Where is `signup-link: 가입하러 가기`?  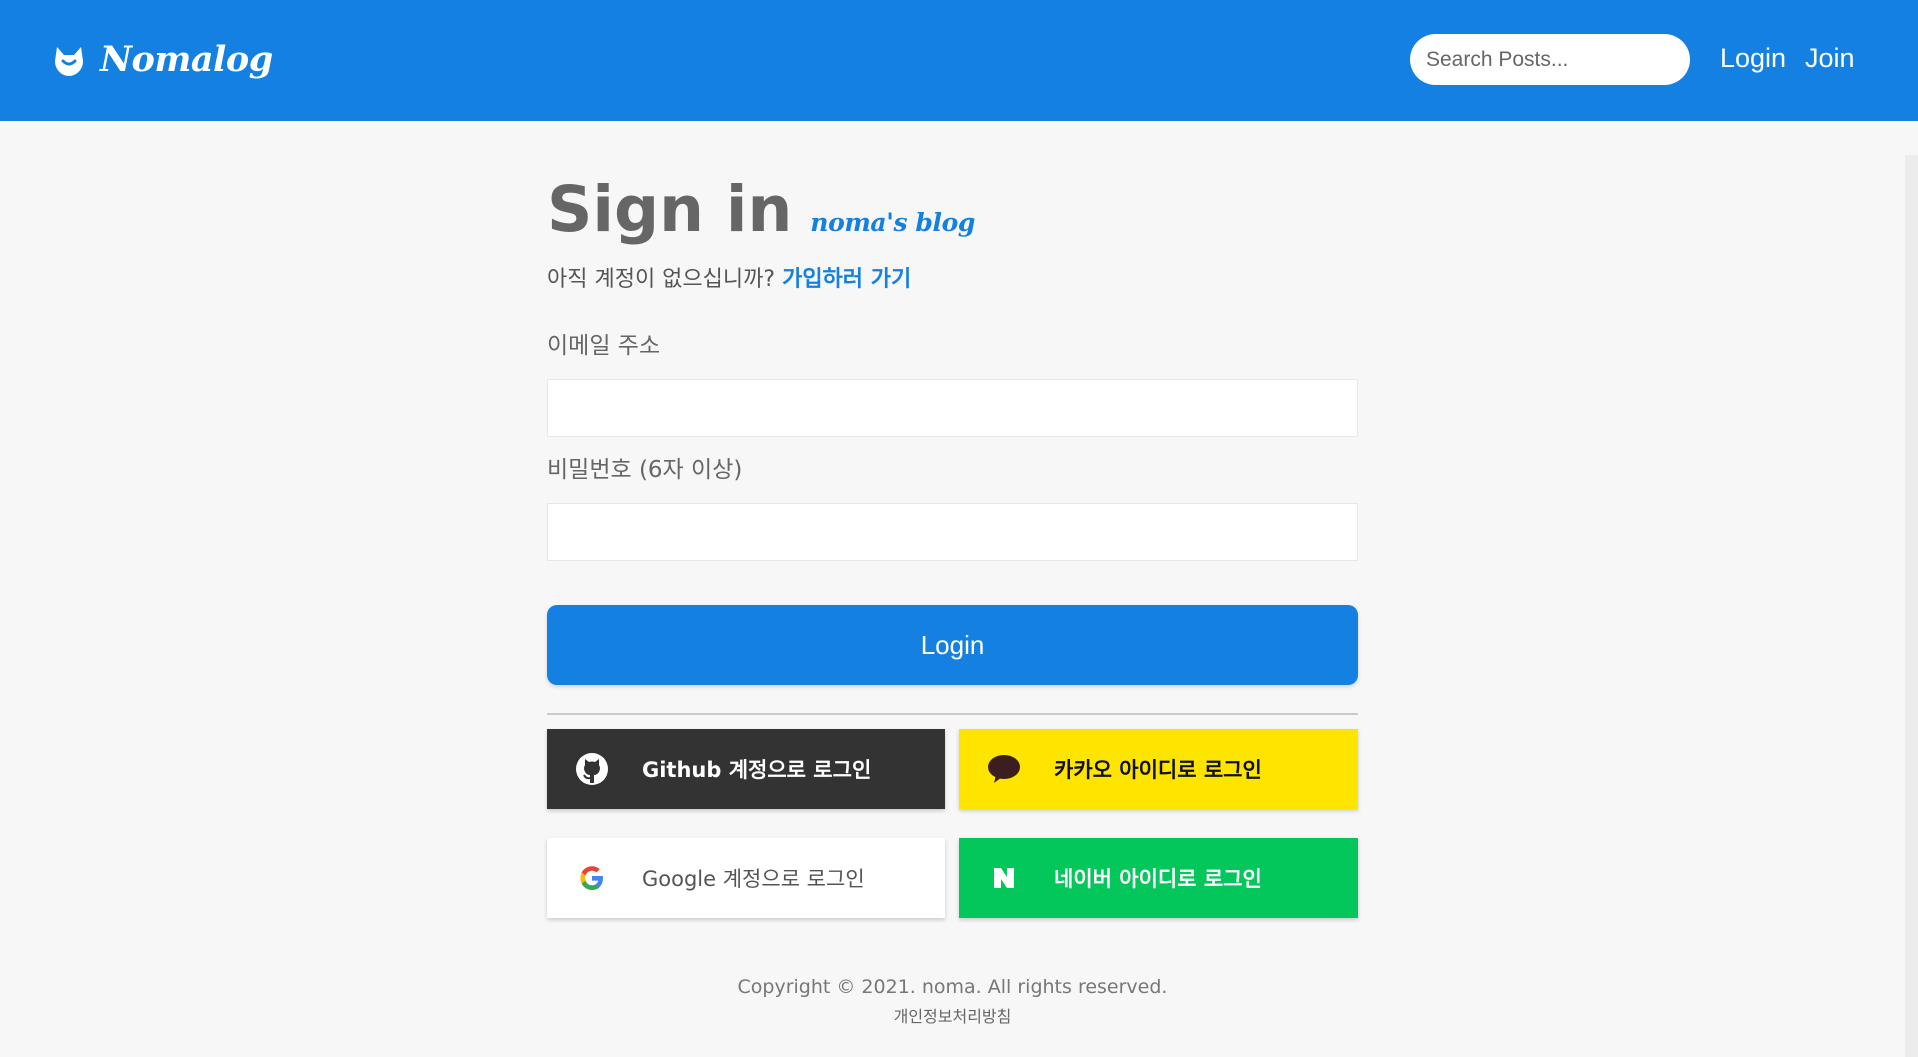
signup-link: 가입하러 가기 is located at coordinates (846, 279).